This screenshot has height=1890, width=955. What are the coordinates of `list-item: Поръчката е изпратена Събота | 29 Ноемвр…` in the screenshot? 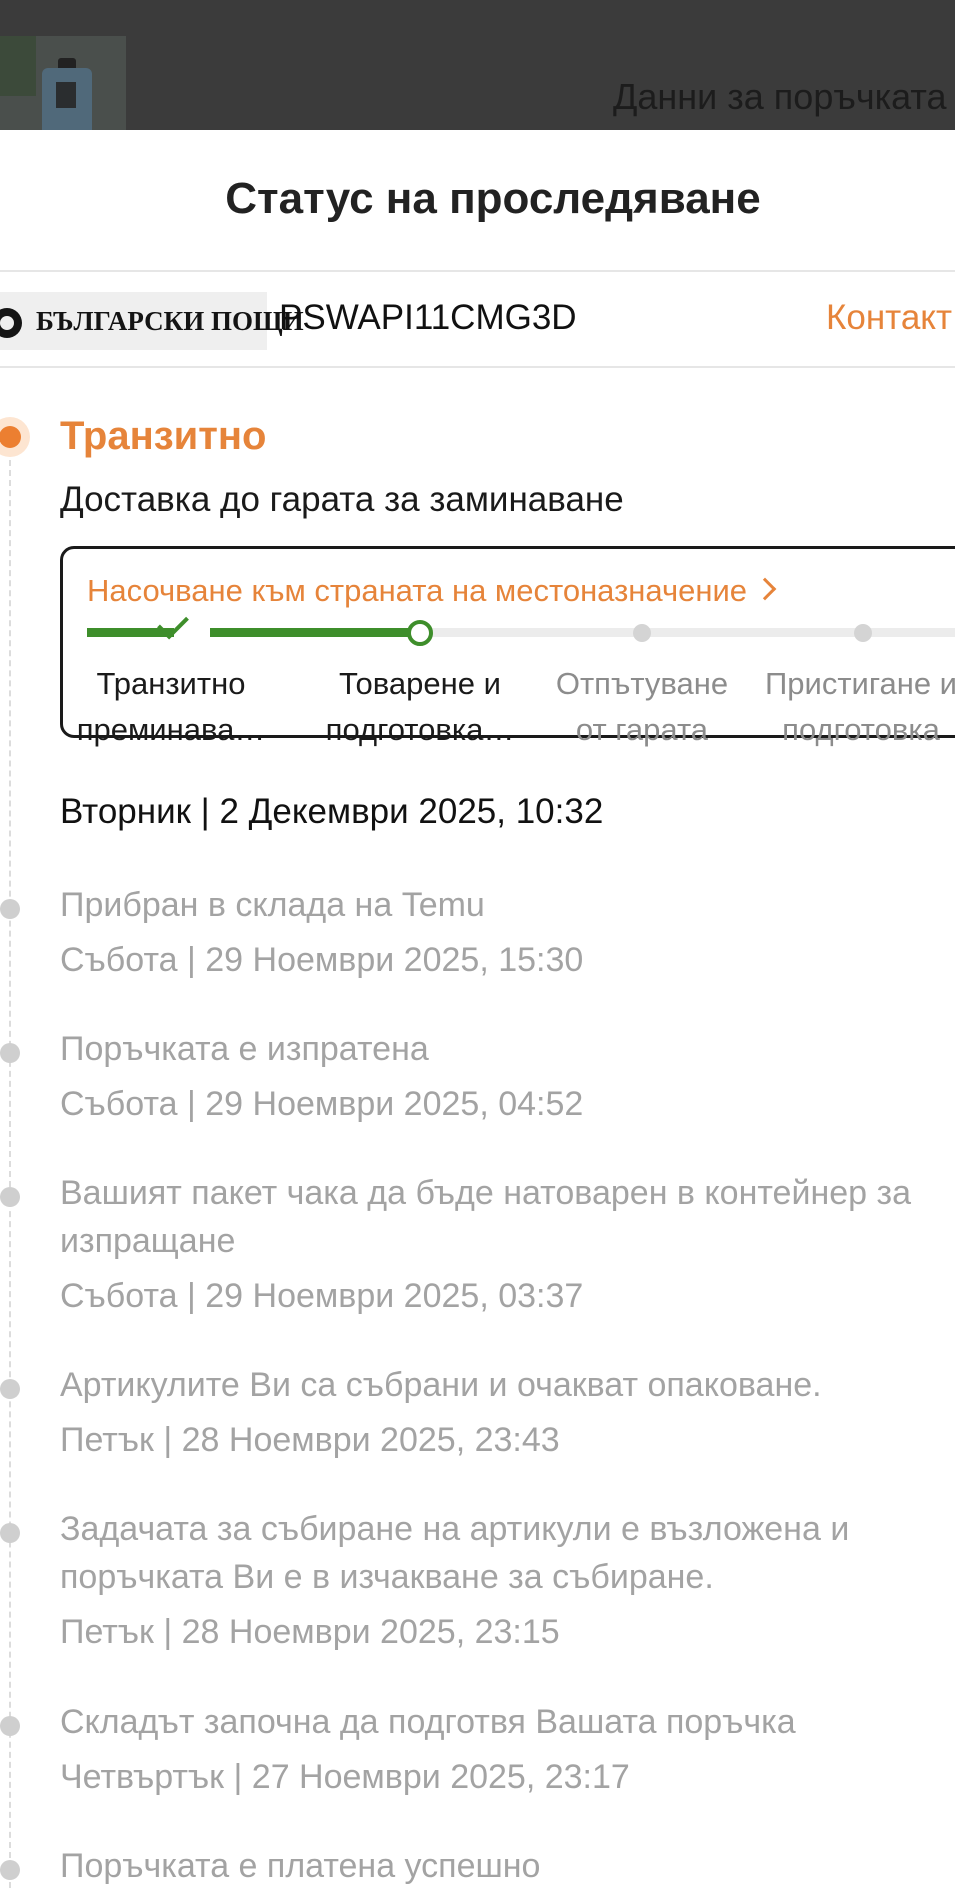 It's located at (507, 1076).